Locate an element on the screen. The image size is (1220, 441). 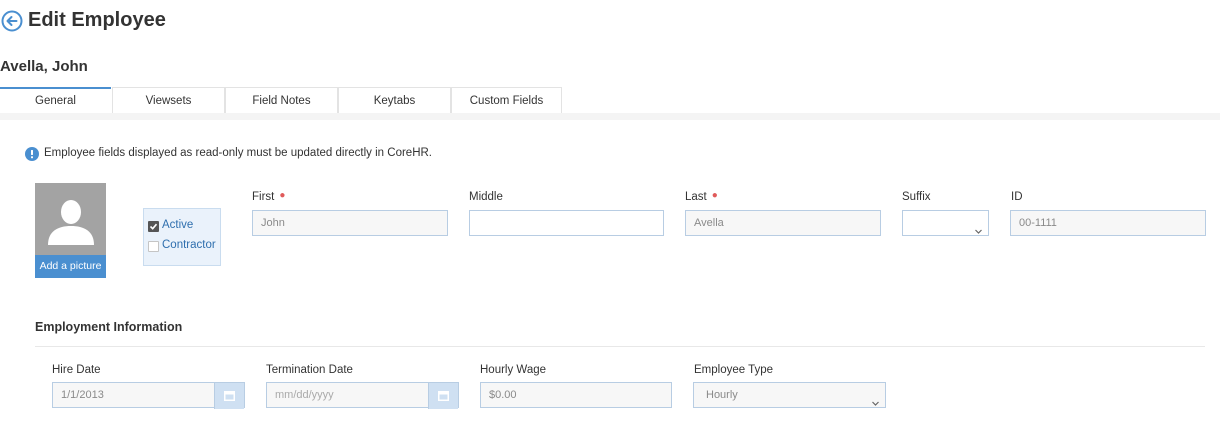
employee-type-select: Hourly is located at coordinates (789, 395).